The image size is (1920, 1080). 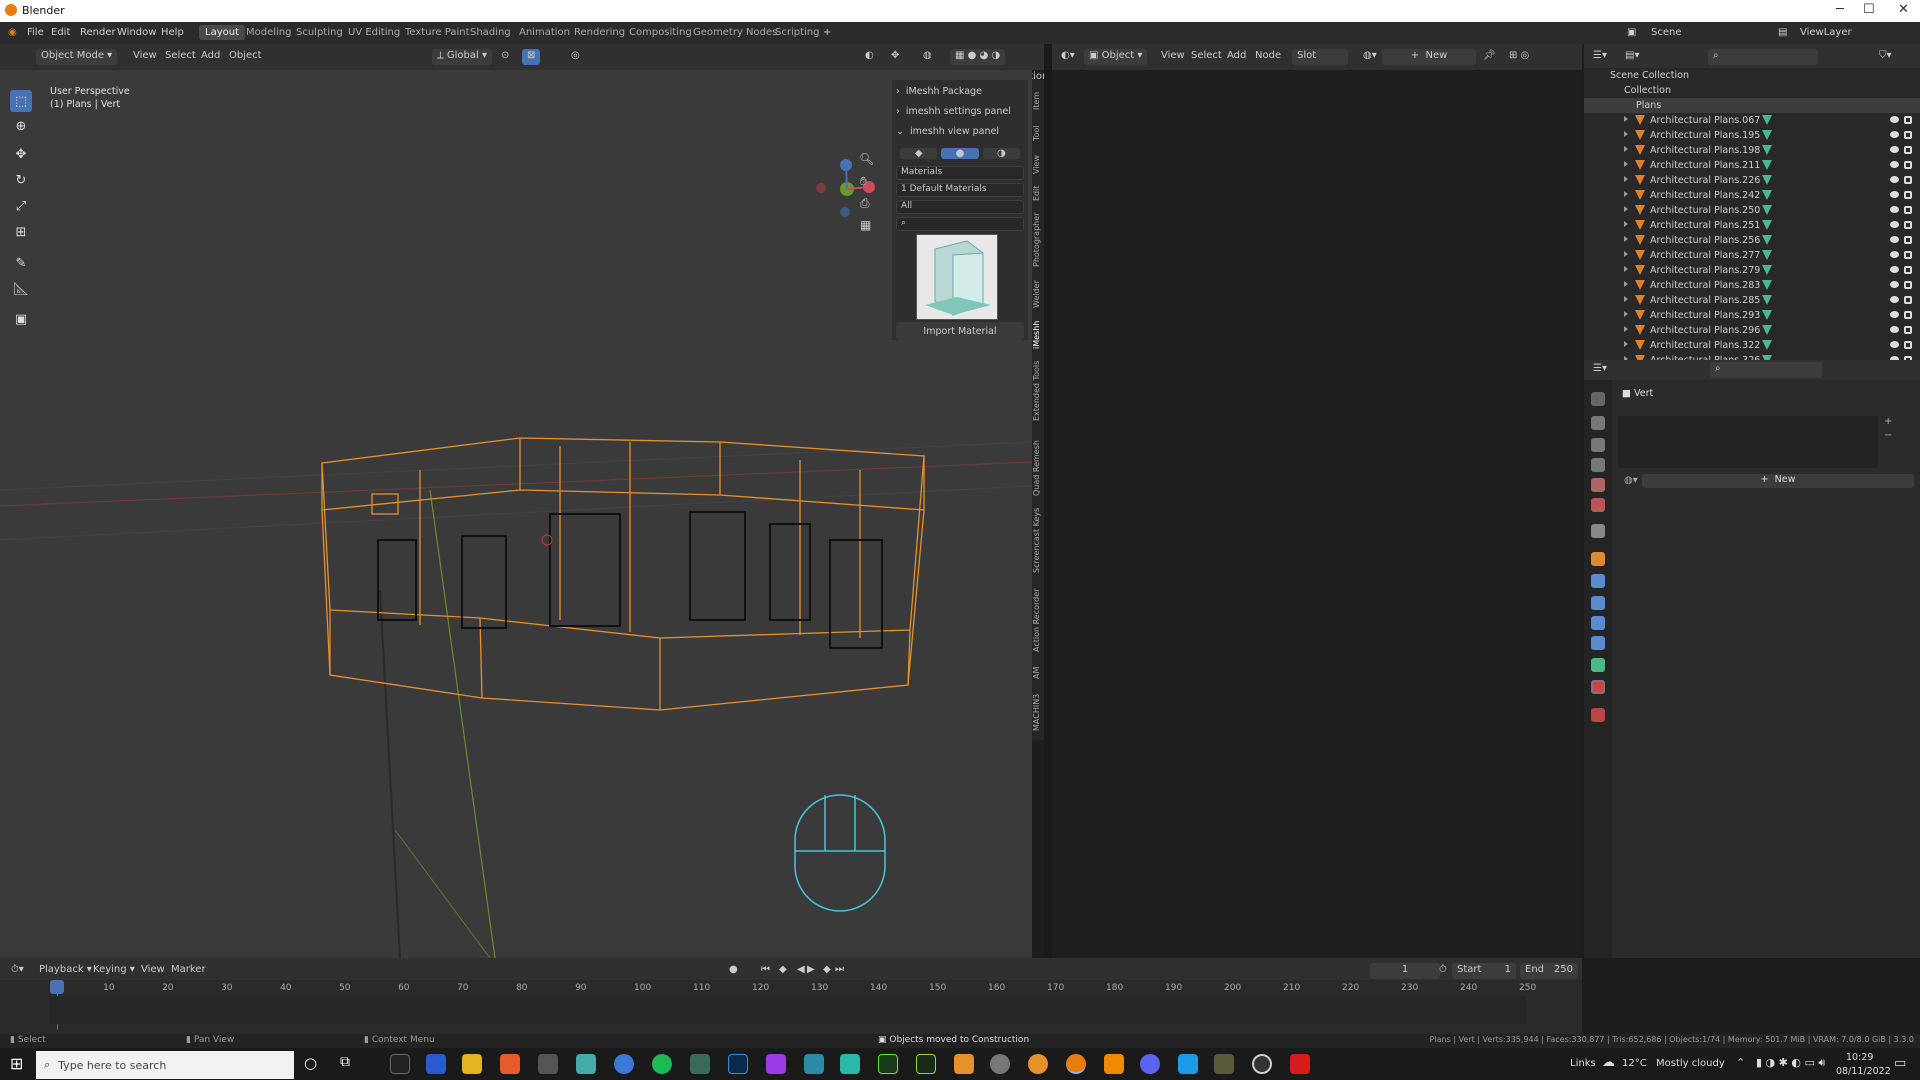 What do you see at coordinates (1598, 445) in the screenshot?
I see `output-props-icon` at bounding box center [1598, 445].